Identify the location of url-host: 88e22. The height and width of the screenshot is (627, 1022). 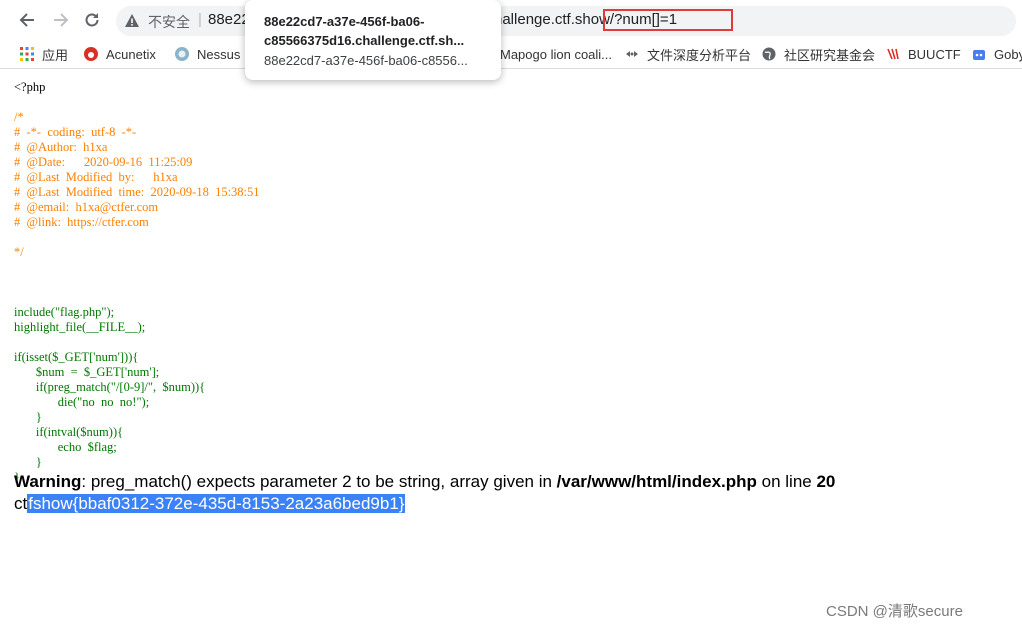
(229, 19).